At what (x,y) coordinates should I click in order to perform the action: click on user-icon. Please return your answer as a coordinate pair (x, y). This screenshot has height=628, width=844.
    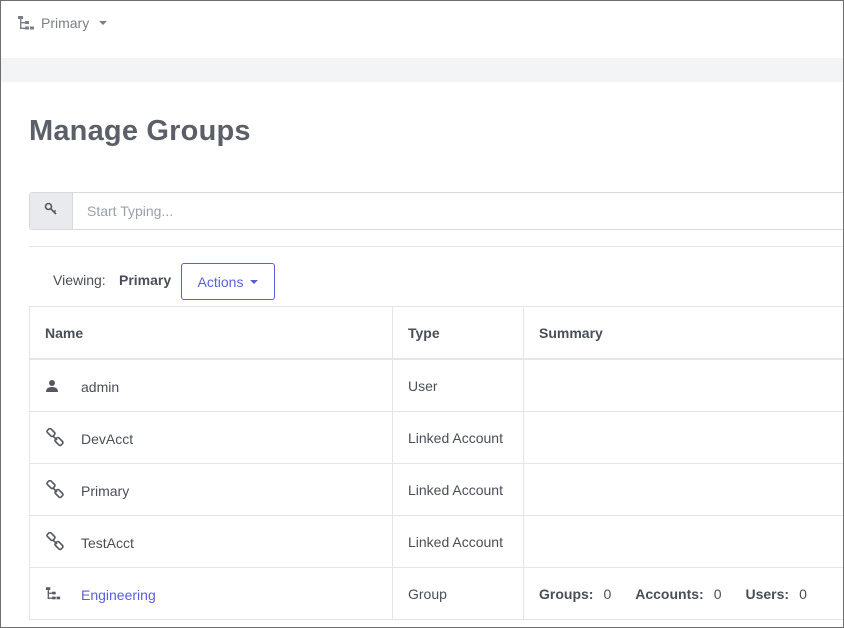
    Looking at the image, I should click on (55, 386).